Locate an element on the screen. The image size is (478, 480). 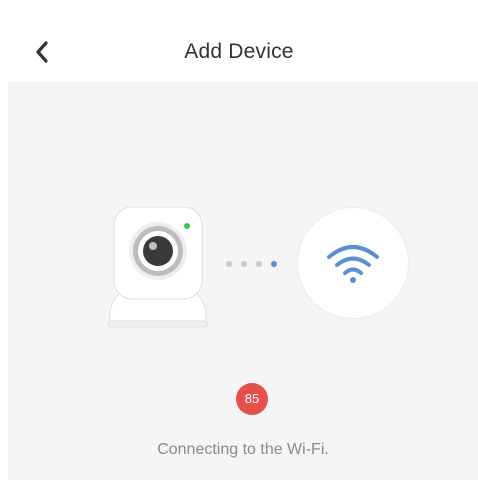
camera-illustration is located at coordinates (158, 268).